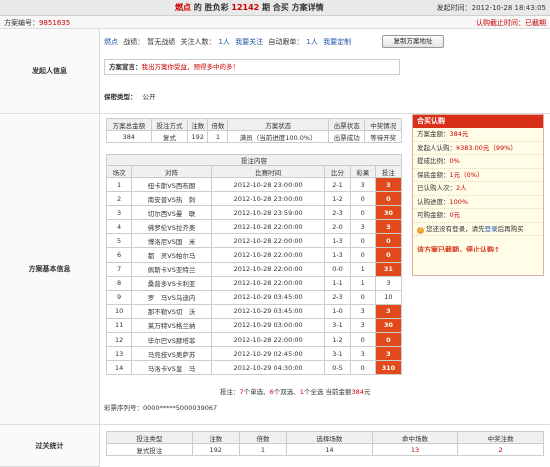 The width and height of the screenshot is (550, 467). Describe the element at coordinates (254, 368) in the screenshot. I see `match-row: 14 马洛卡VS皇 马 2012-10-29 04:30:00 0-5 0 310` at that location.